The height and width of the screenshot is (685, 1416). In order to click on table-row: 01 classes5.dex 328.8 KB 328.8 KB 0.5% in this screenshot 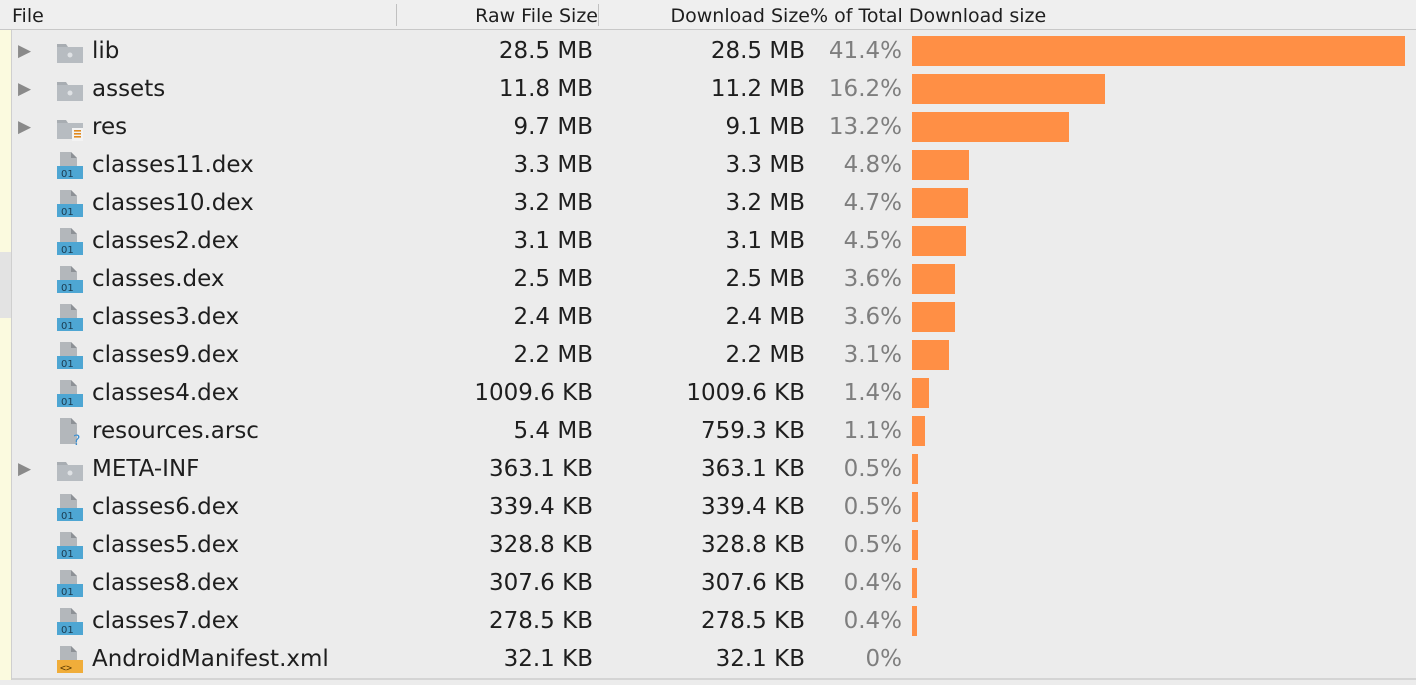, I will do `click(714, 545)`.